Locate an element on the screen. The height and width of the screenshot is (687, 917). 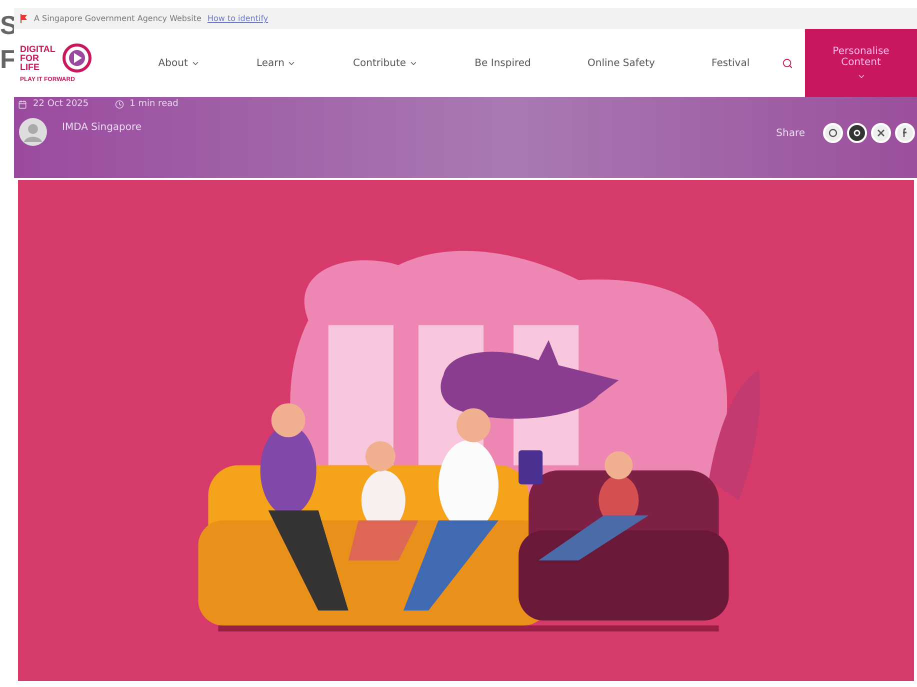
avatar-icon is located at coordinates (33, 132).